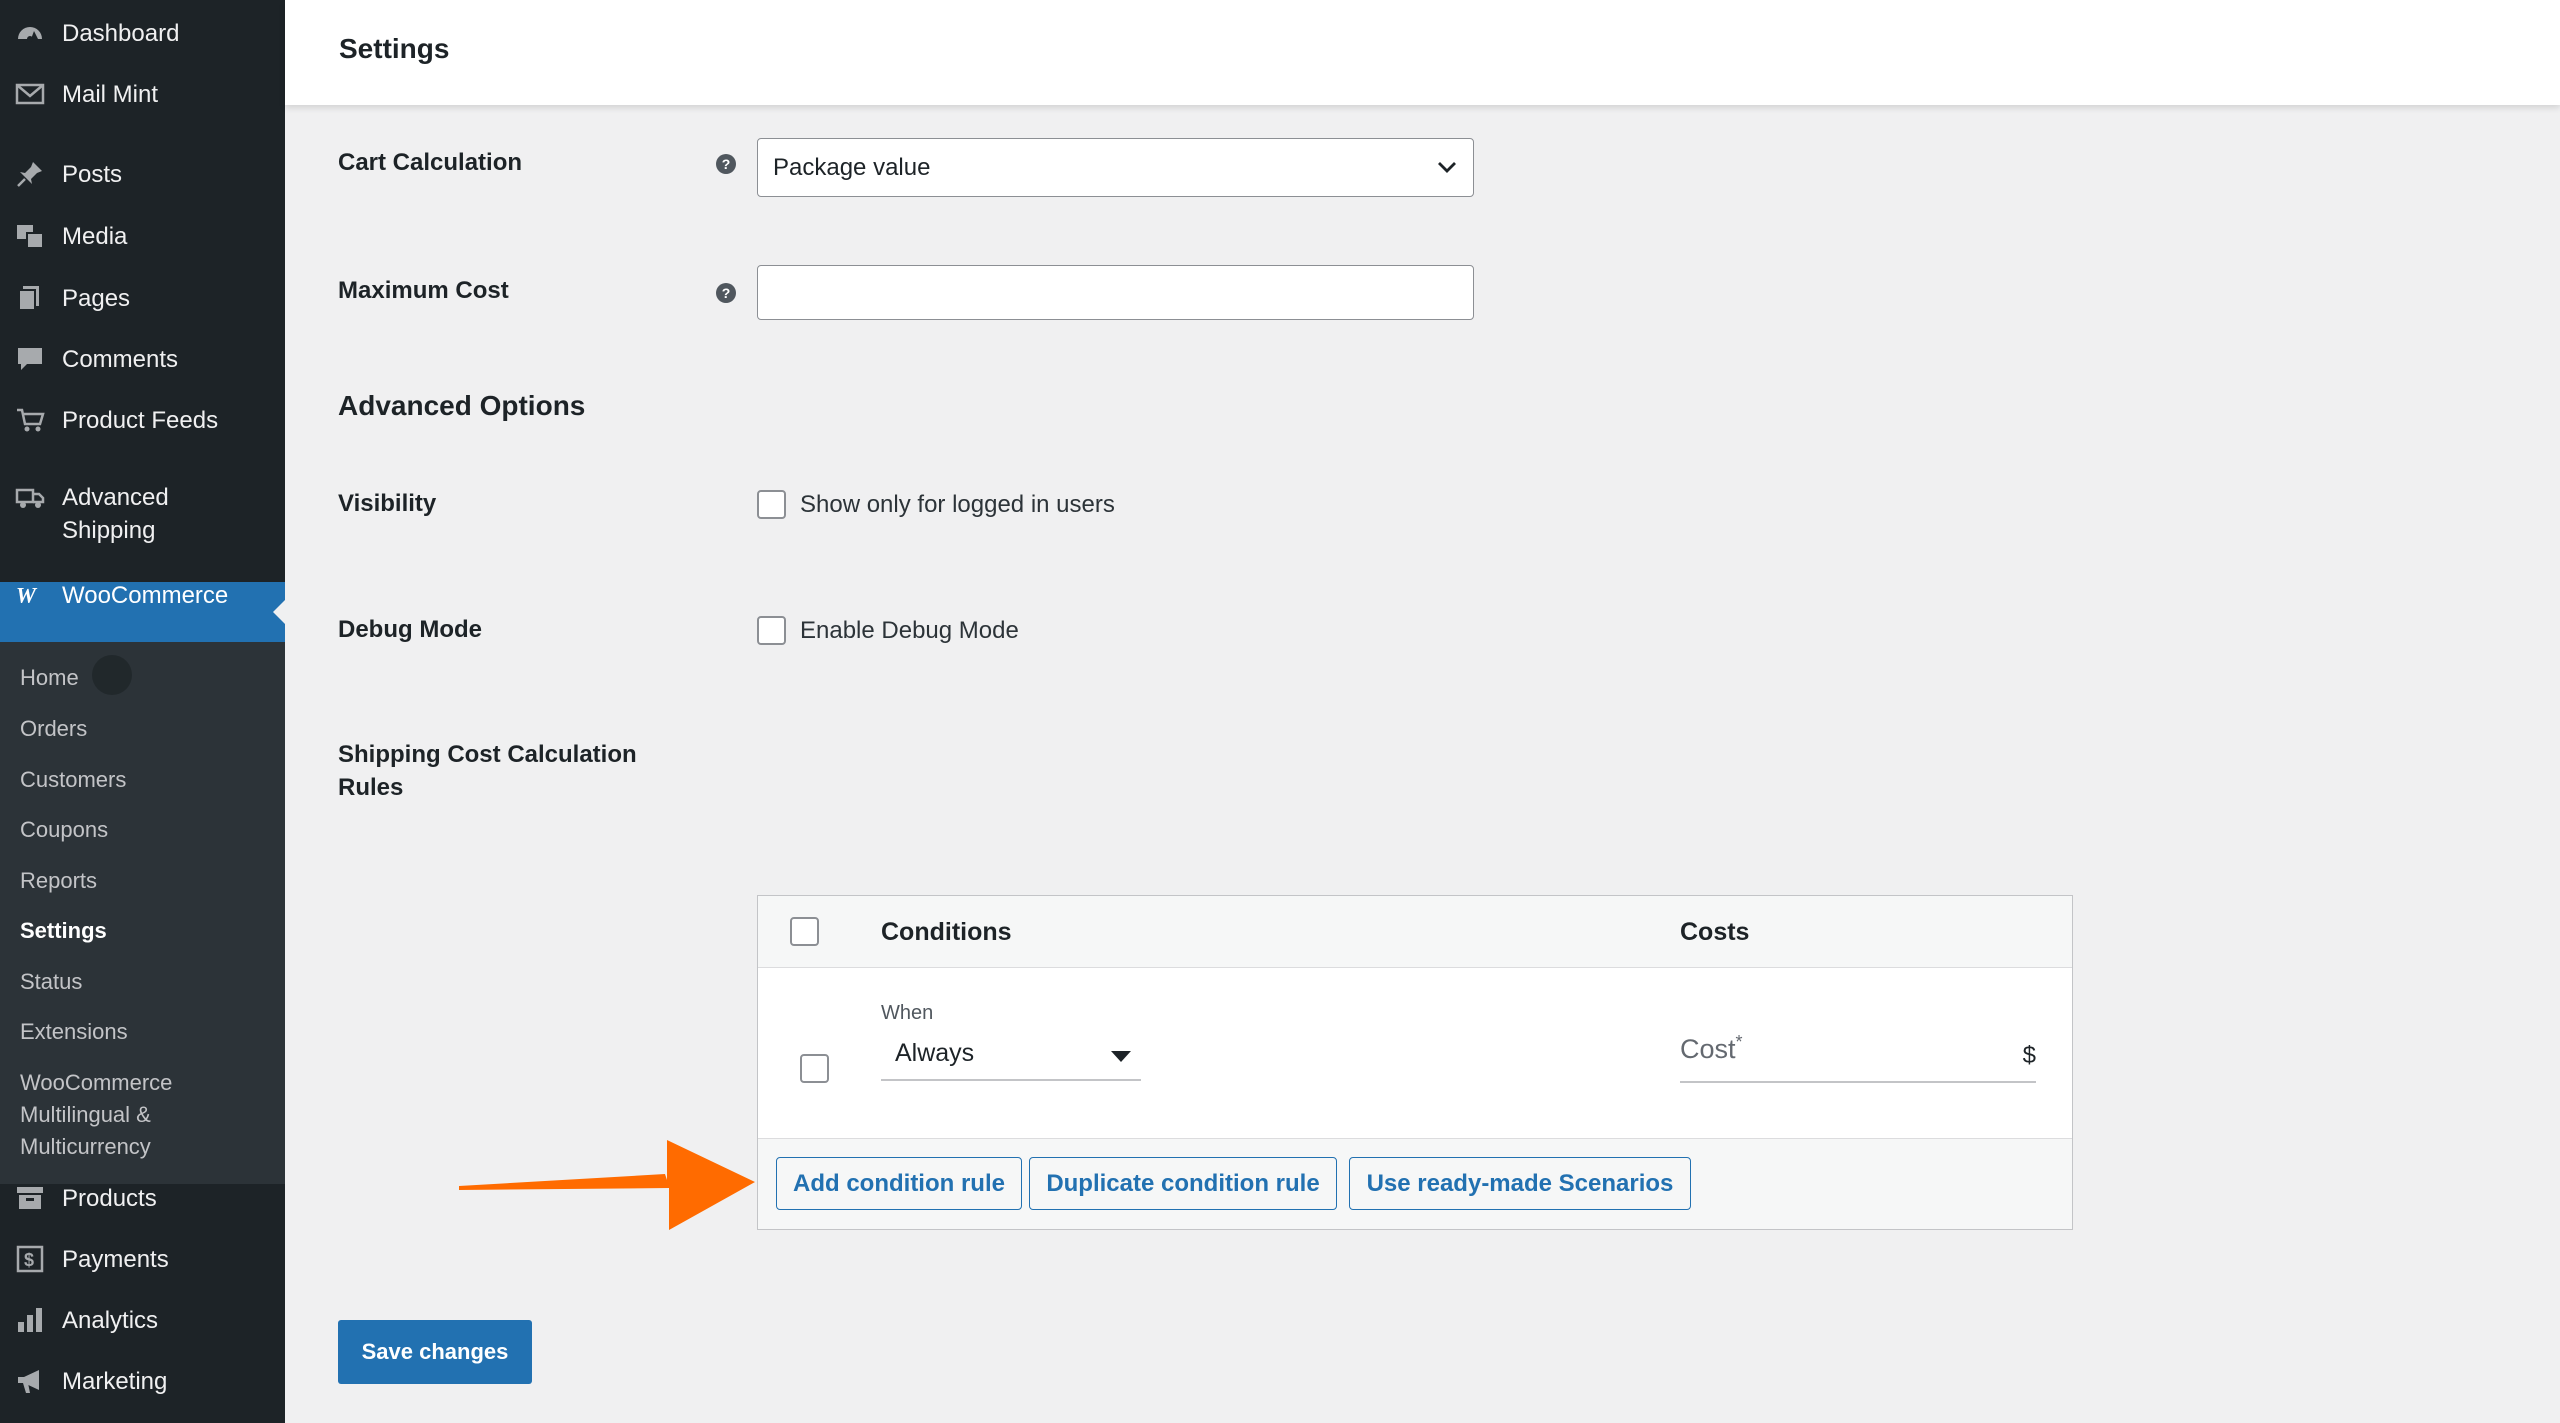 This screenshot has width=2560, height=1423. Describe the element at coordinates (110, 94) in the screenshot. I see `menu-label: Mail Mint` at that location.